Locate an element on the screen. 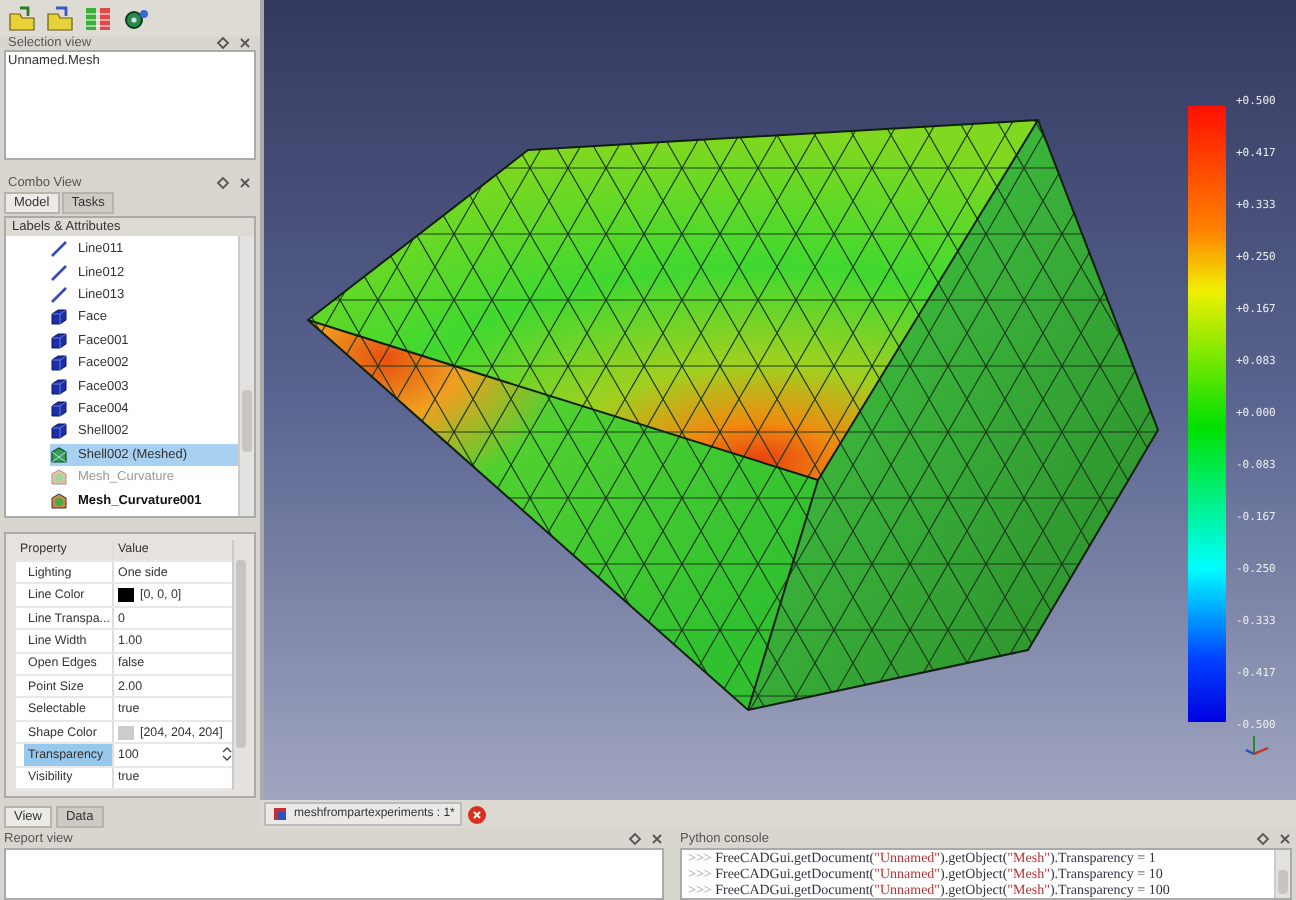 The image size is (1296, 900). axis-icon is located at coordinates (1258, 744).